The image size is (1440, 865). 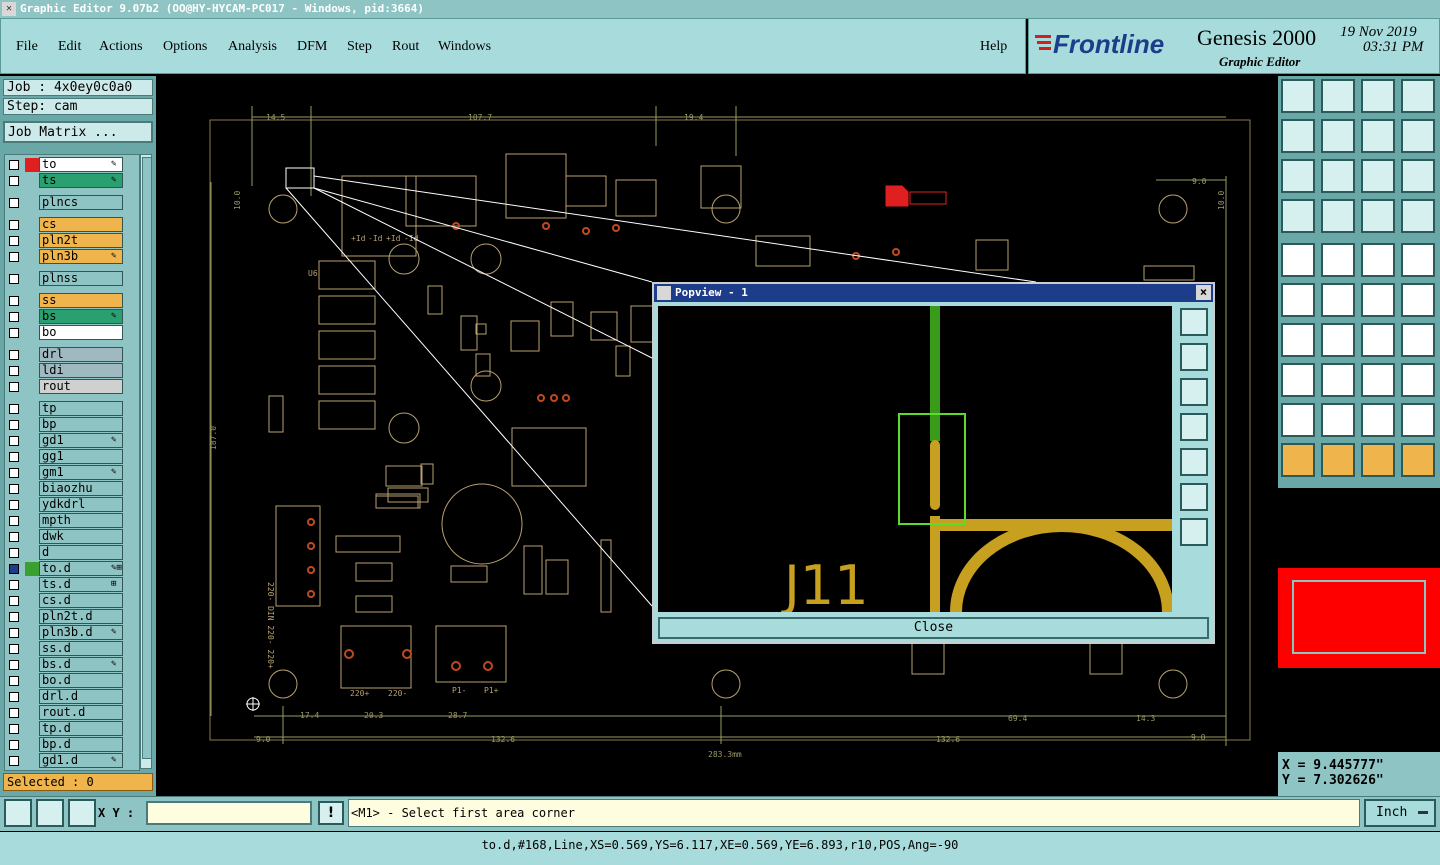 What do you see at coordinates (1378, 420) in the screenshot?
I see `polygon-edit-icon` at bounding box center [1378, 420].